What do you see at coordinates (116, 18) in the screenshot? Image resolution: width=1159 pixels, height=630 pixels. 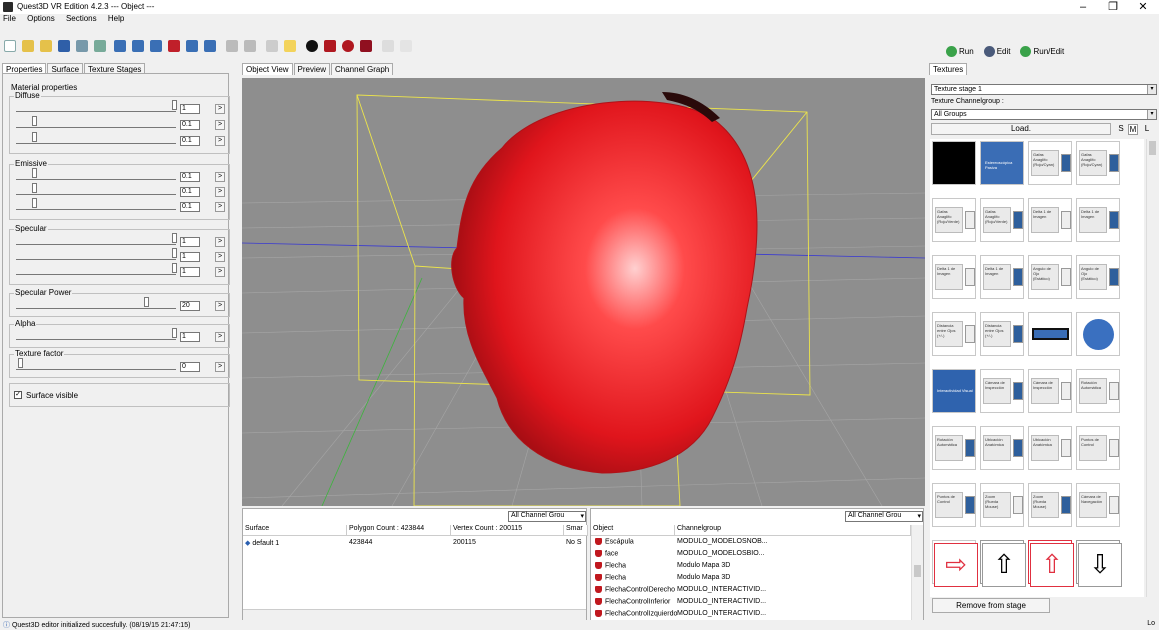 I see `menu-help: Help` at bounding box center [116, 18].